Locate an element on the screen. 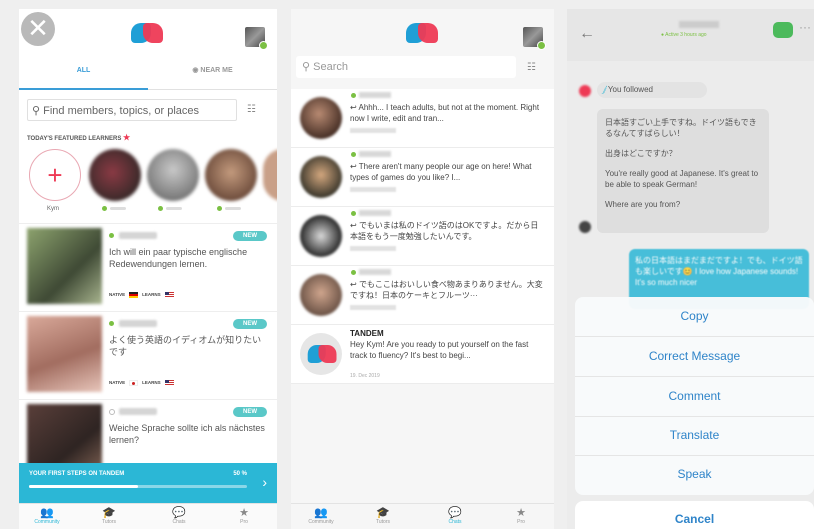 The width and height of the screenshot is (814, 529). search-icon: ⚲ is located at coordinates (306, 67).